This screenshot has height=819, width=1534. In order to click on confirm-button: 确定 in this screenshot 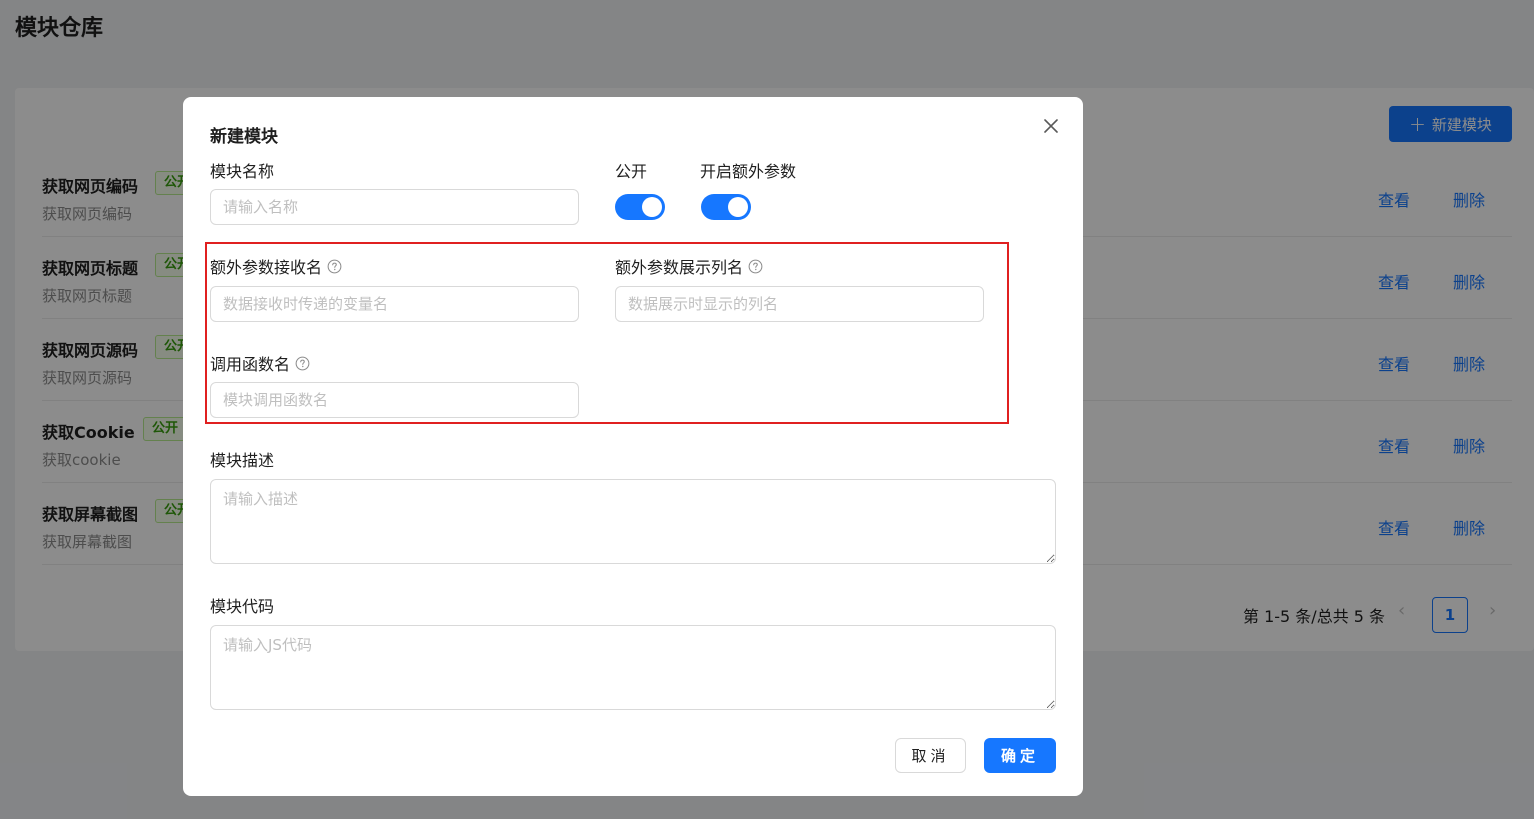, I will do `click(1020, 755)`.